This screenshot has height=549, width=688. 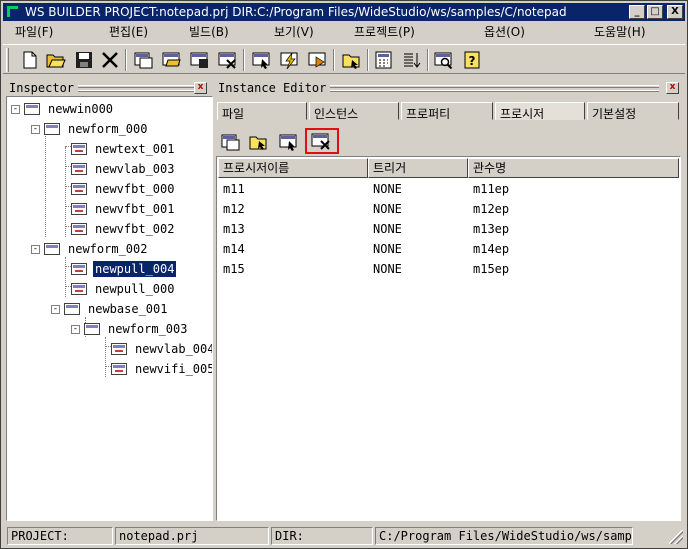 I want to click on inspector-title: Inspector, so click(x=44, y=88).